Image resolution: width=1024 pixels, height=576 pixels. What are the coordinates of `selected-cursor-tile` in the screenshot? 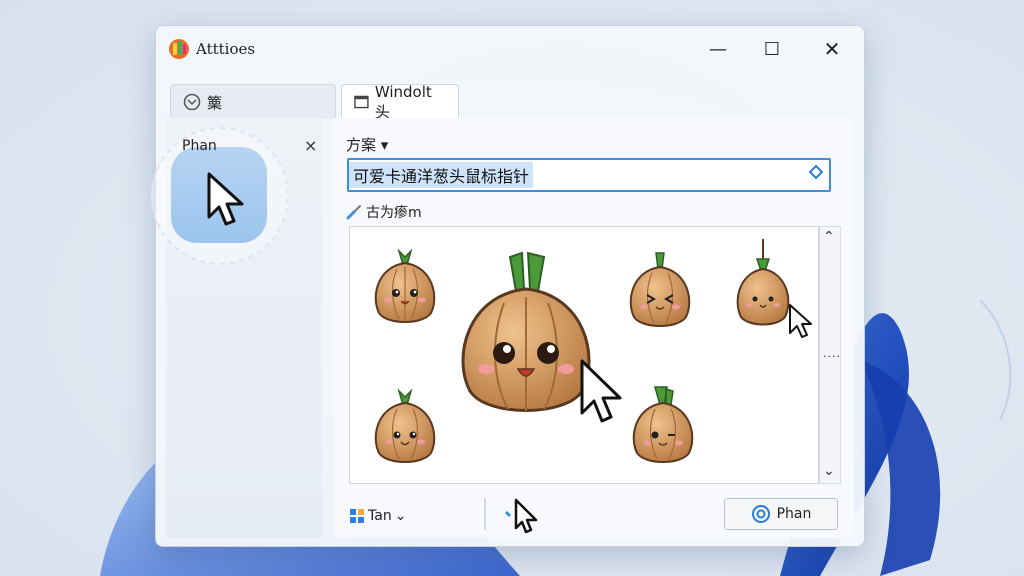 It's located at (219, 195).